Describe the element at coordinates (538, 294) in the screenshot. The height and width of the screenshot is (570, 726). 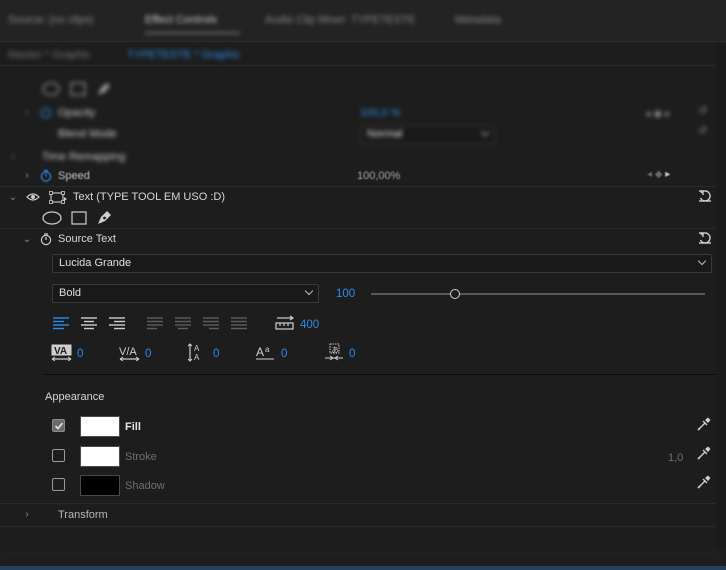
I see `font-size-slider-track` at that location.